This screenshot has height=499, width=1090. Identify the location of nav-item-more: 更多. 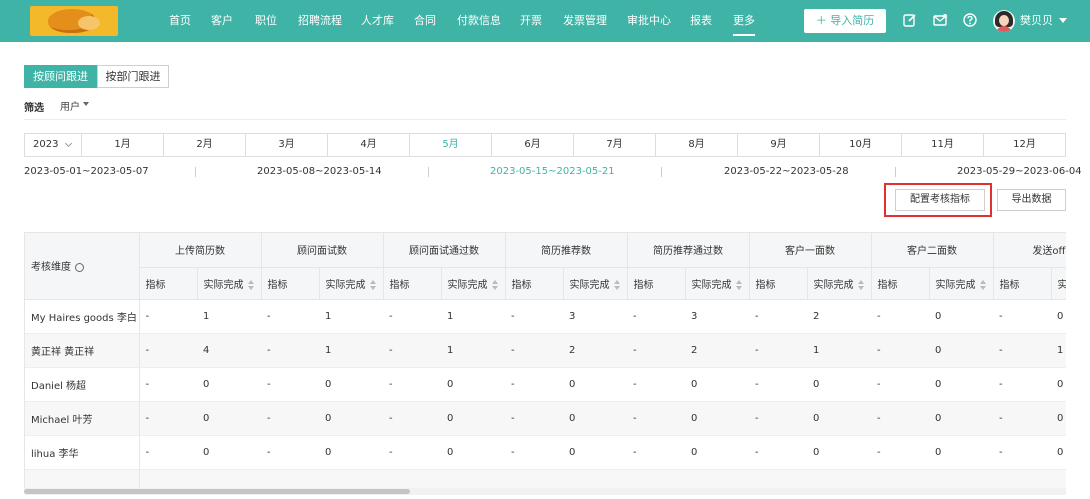
(744, 21).